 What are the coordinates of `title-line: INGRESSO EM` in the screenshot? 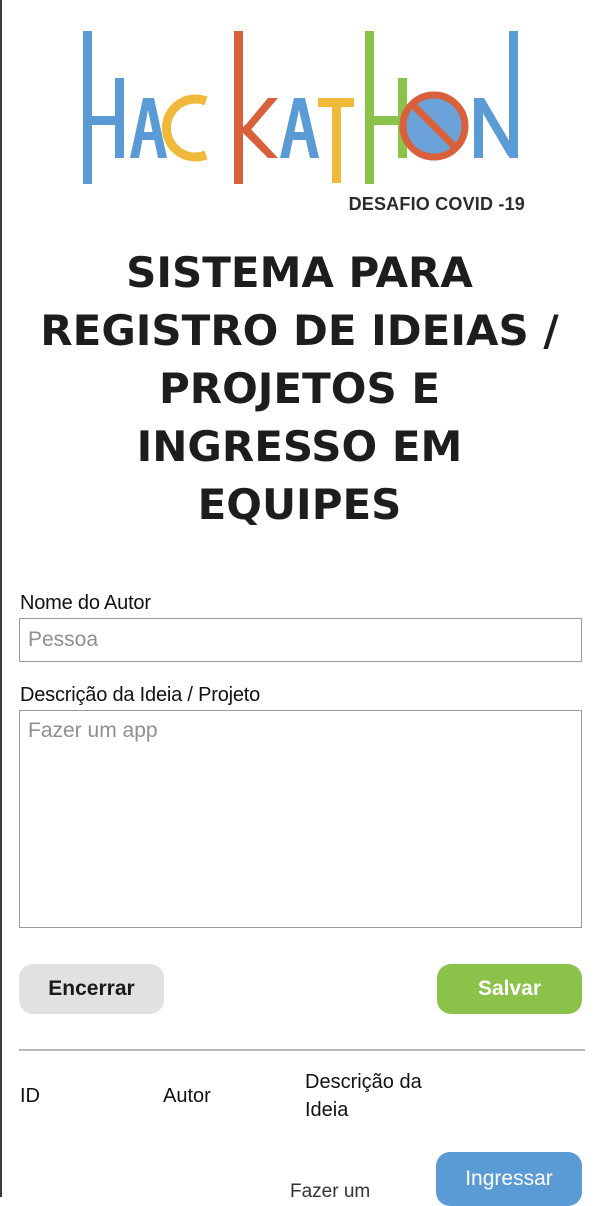 It's located at (299, 446).